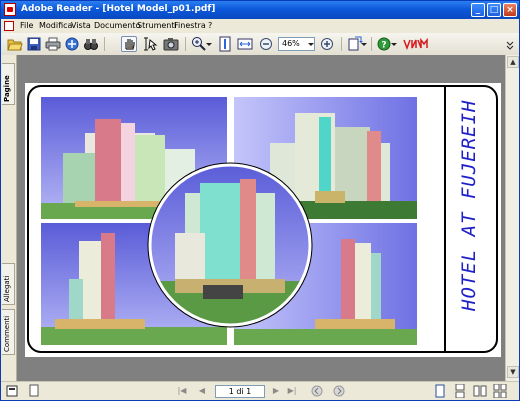  I want to click on close-button: ×, so click(510, 10).